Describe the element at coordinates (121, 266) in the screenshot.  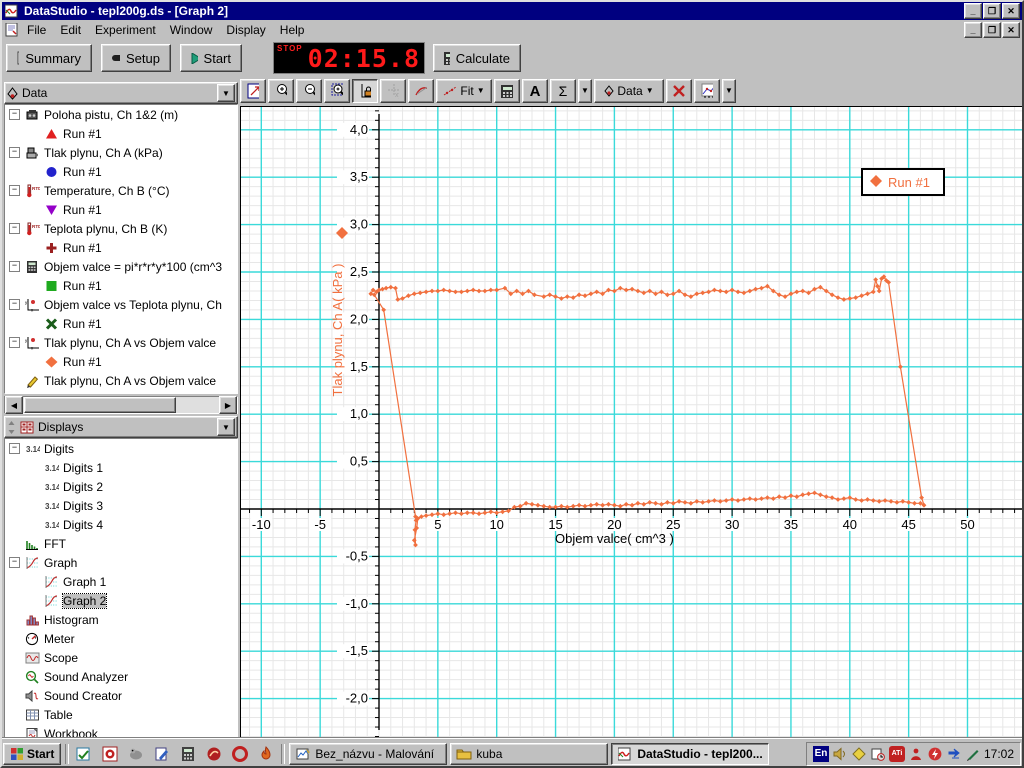
I see `data-tree-item: − Objem valce = pi*r*r*y*100 (cm^3` at that location.